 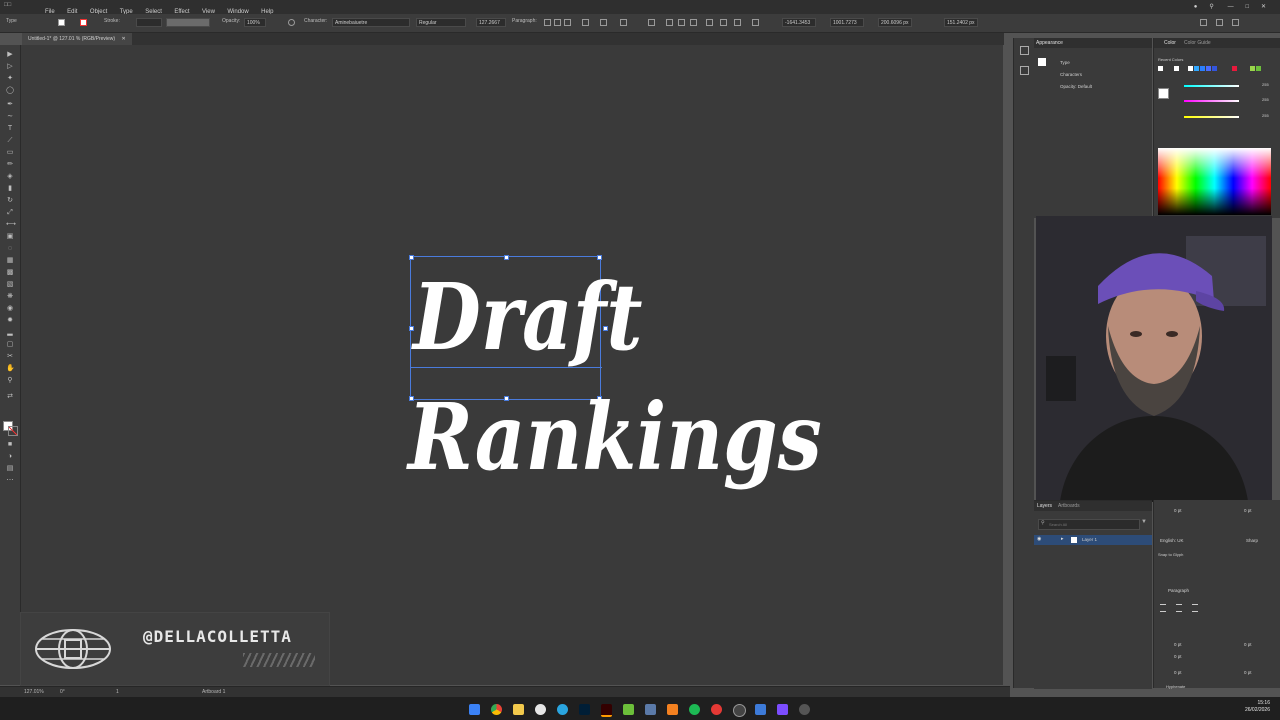 I want to click on left-indent-value: 0 pt, so click(x=1178, y=644).